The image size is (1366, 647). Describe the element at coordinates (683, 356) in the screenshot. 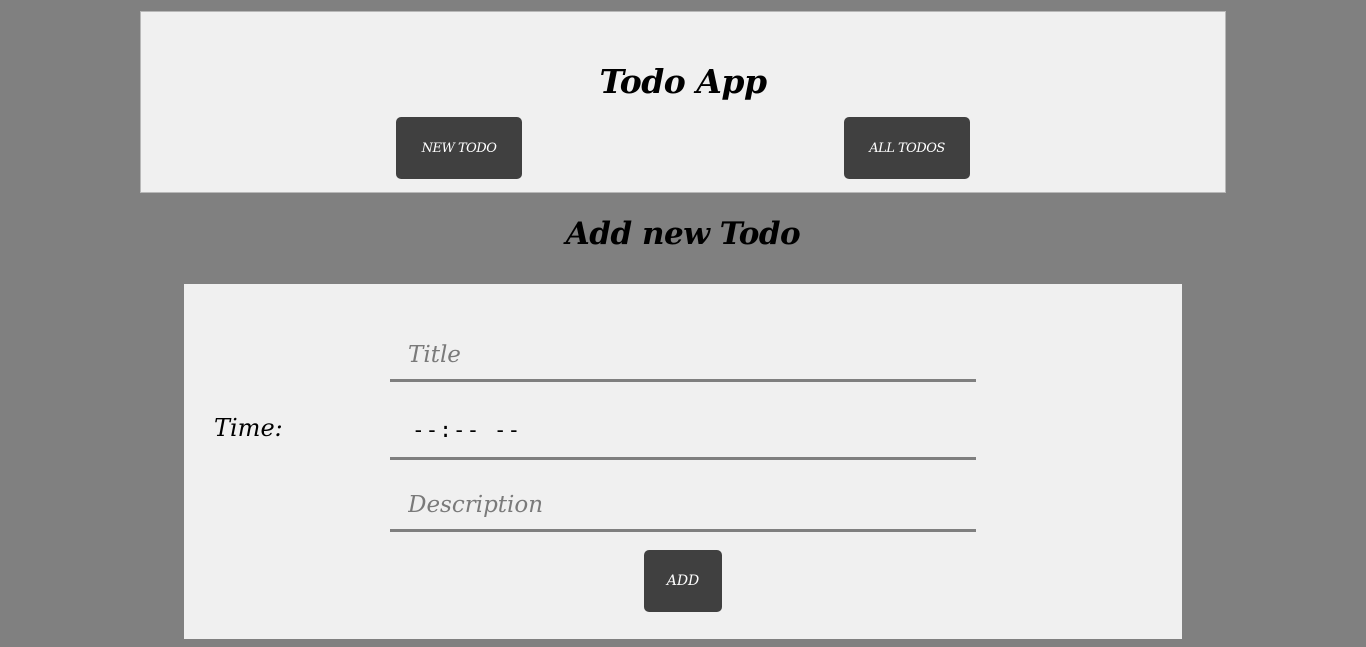

I see `title-input` at that location.